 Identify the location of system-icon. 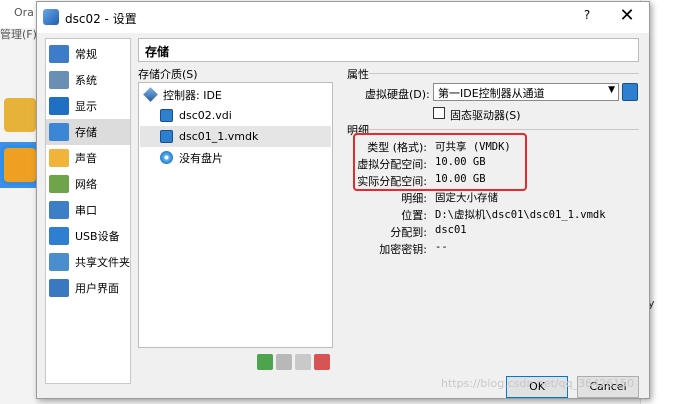
(59, 80).